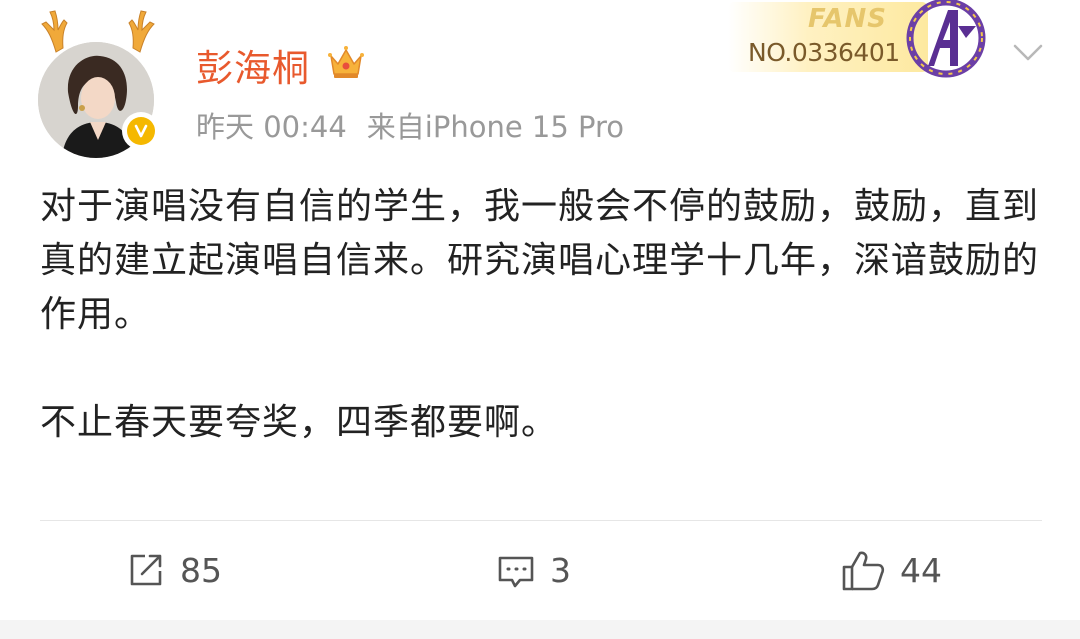 The width and height of the screenshot is (1080, 639). Describe the element at coordinates (921, 570) in the screenshot. I see `like-count: 44` at that location.